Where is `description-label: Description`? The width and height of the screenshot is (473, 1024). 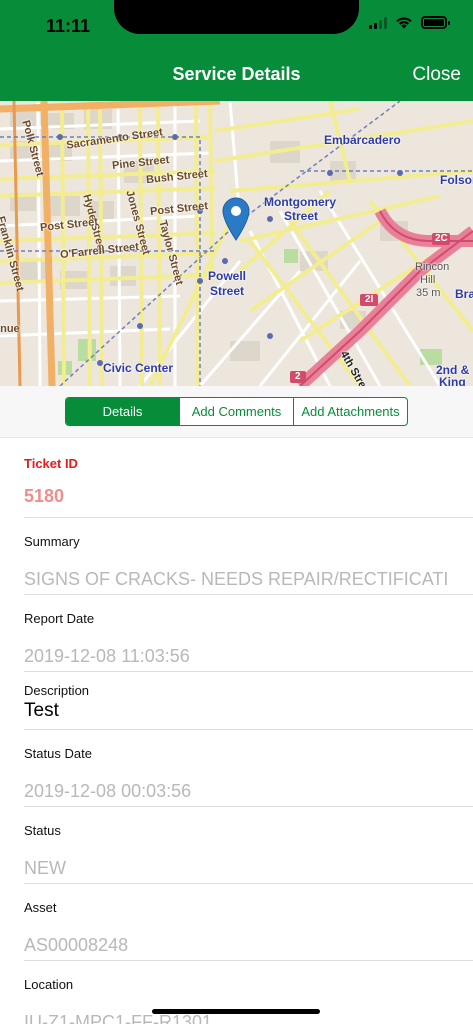 description-label: Description is located at coordinates (57, 690).